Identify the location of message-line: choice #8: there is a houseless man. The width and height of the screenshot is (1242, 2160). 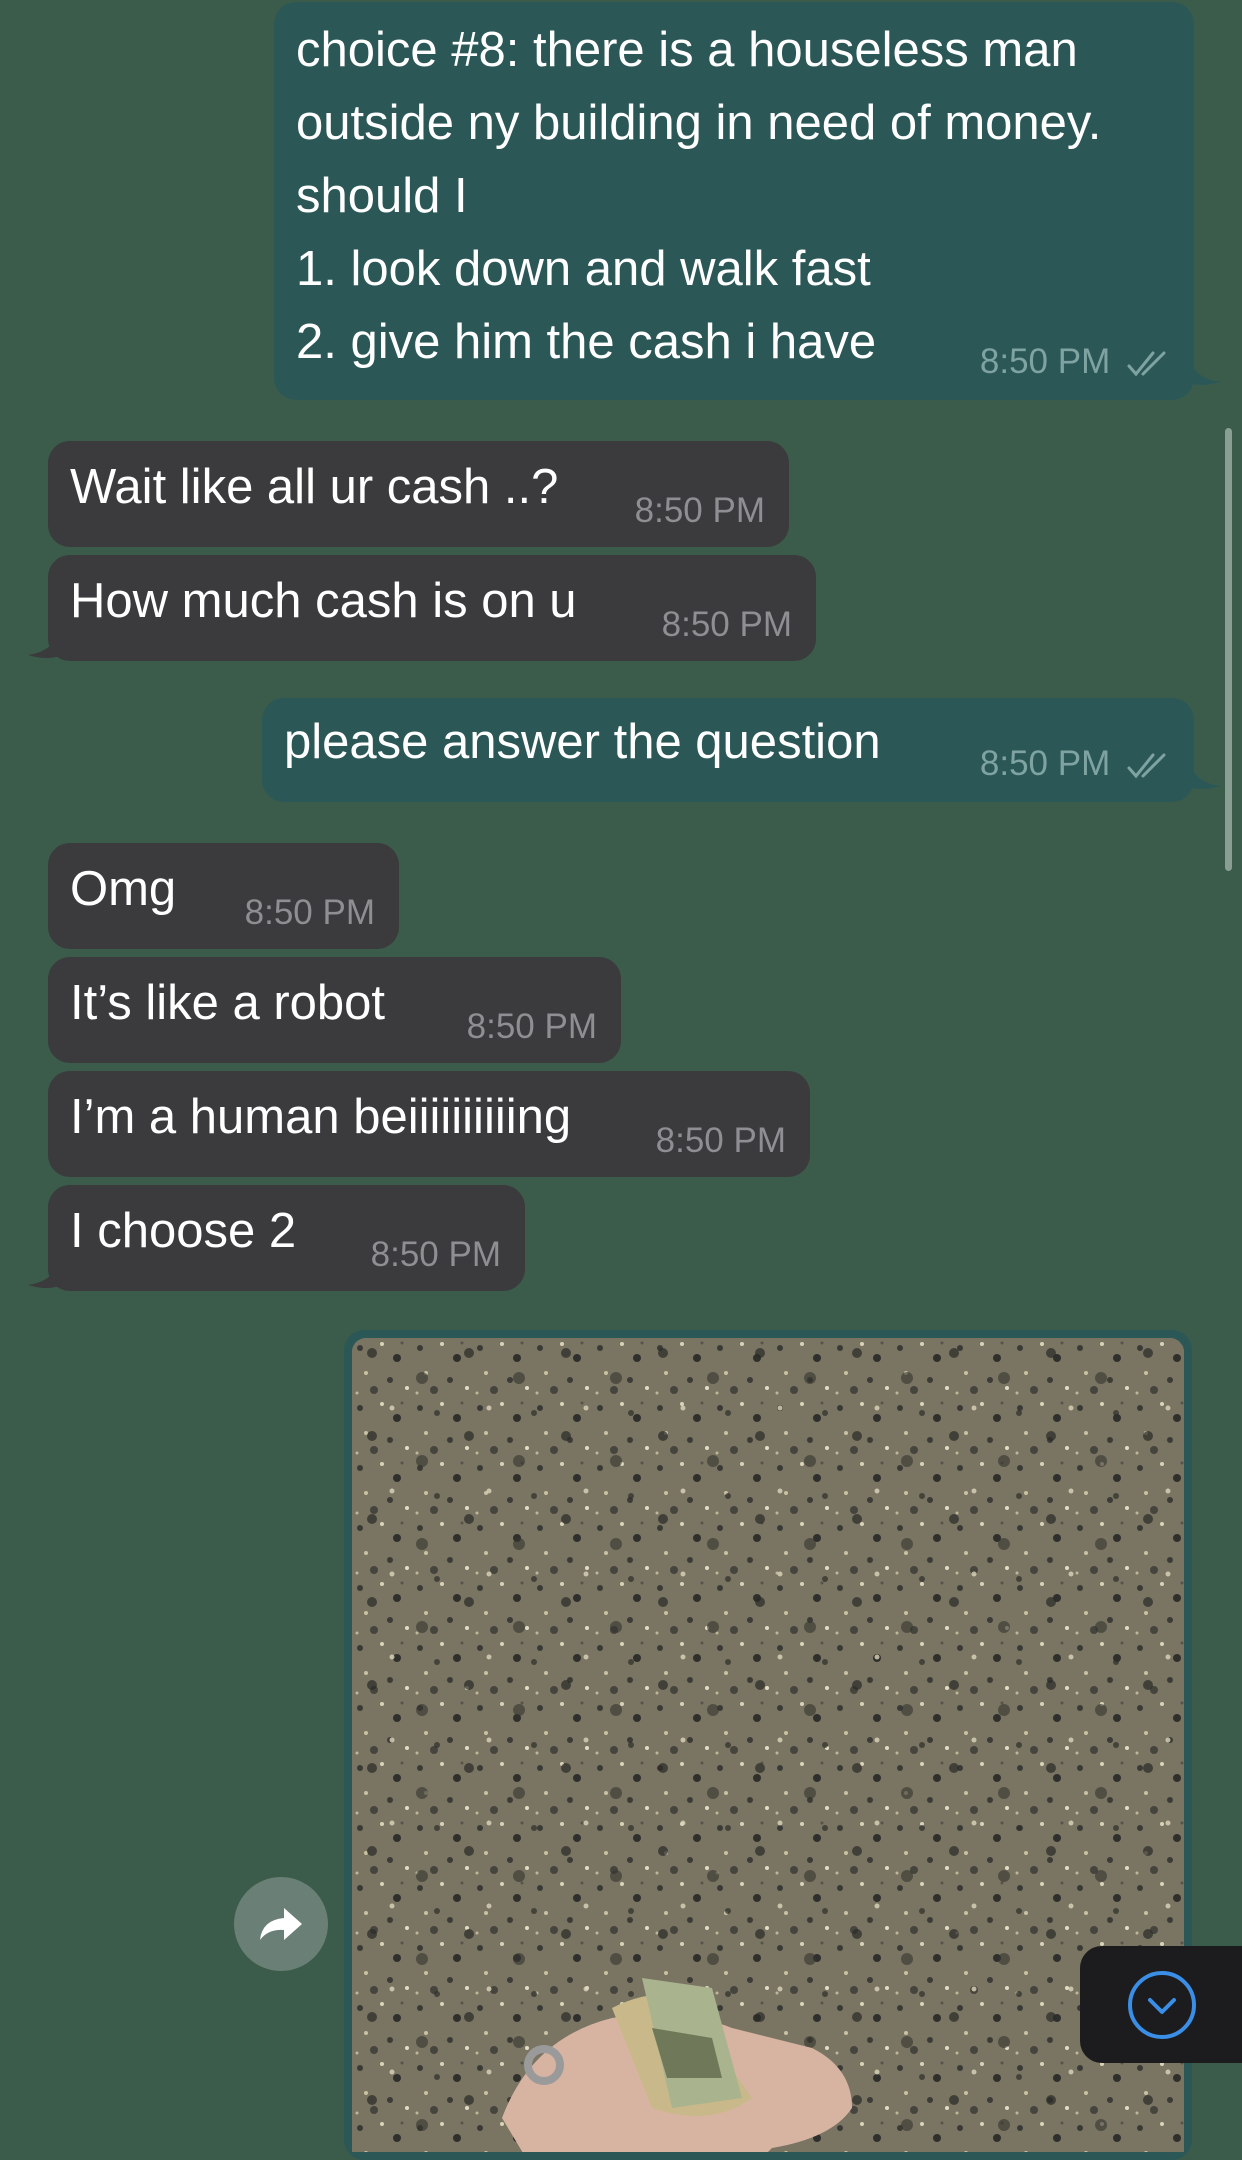
(687, 50).